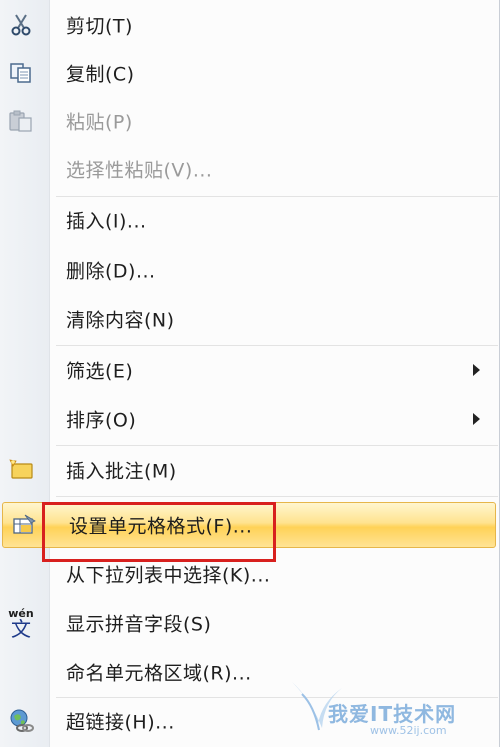 The image size is (500, 747). What do you see at coordinates (120, 320) in the screenshot?
I see `menu-item-label: 清除内容(N)` at bounding box center [120, 320].